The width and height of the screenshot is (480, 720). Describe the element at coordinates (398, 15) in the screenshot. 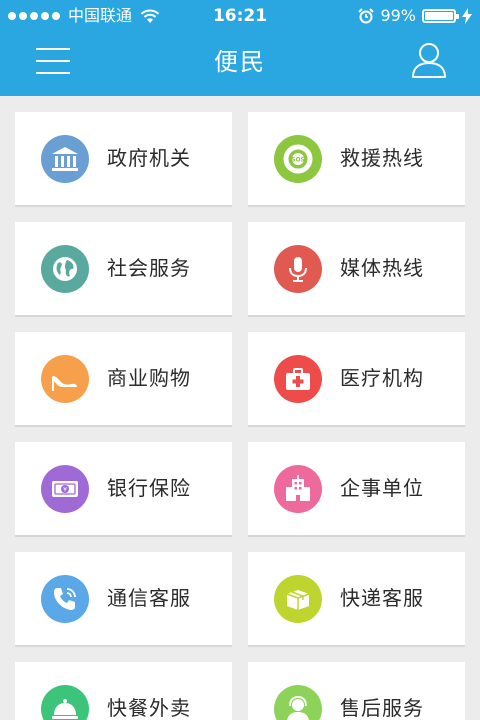

I see `battery-percent: 99%` at that location.